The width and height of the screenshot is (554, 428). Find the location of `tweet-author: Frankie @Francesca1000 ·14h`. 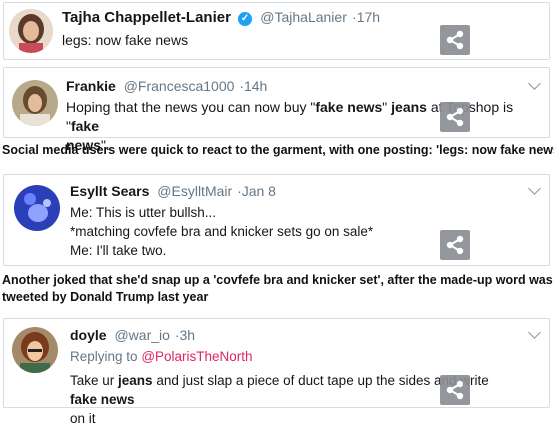

tweet-author: Frankie @Francesca1000 ·14h is located at coordinates (166, 86).